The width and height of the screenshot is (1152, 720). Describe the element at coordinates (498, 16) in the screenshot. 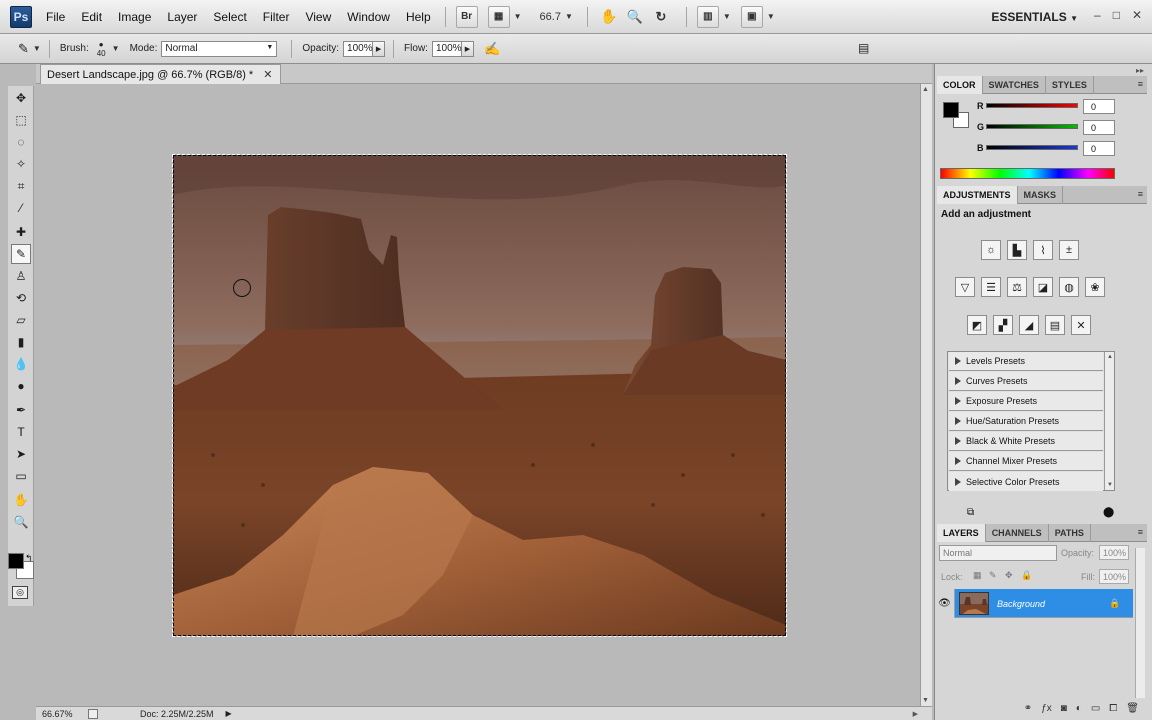

I see `view-extras-icon: ▦` at that location.